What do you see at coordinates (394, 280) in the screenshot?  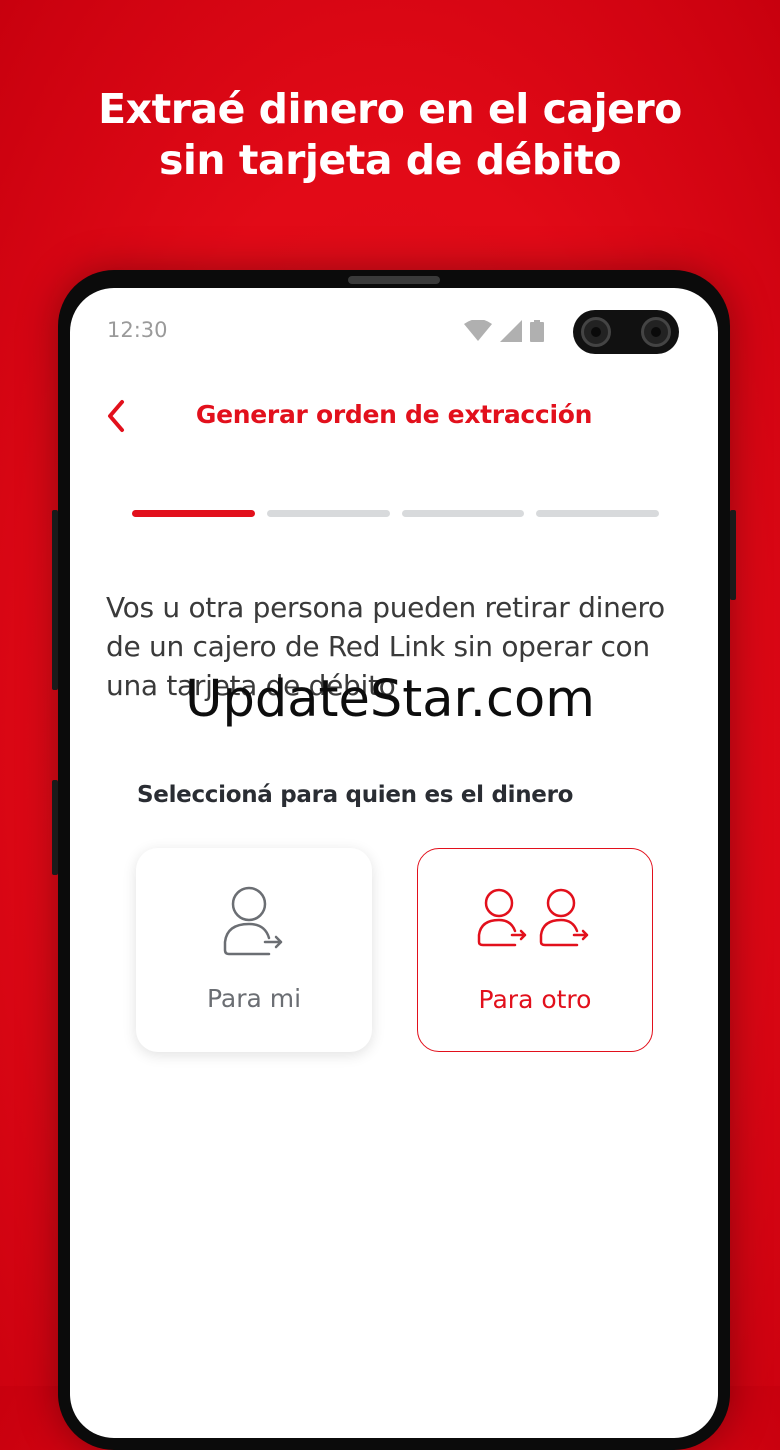 I see `phone-speaker` at bounding box center [394, 280].